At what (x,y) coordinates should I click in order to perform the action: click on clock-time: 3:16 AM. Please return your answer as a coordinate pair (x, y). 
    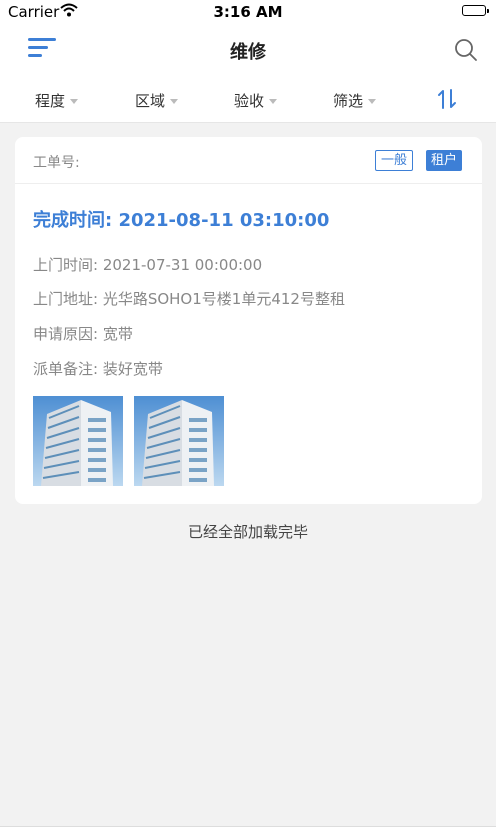
    Looking at the image, I should click on (248, 12).